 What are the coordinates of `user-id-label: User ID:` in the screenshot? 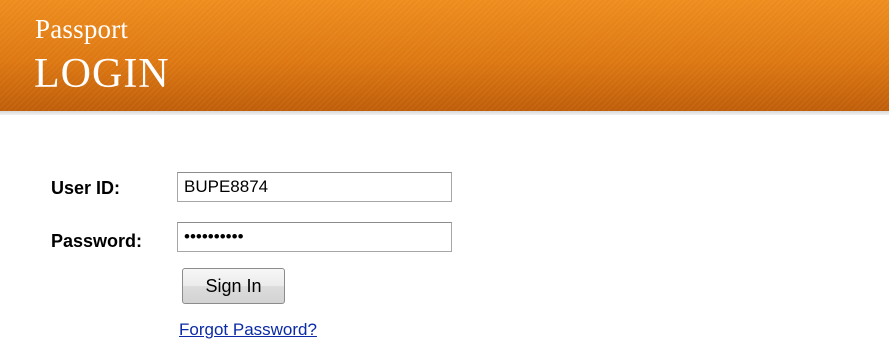 It's located at (86, 188).